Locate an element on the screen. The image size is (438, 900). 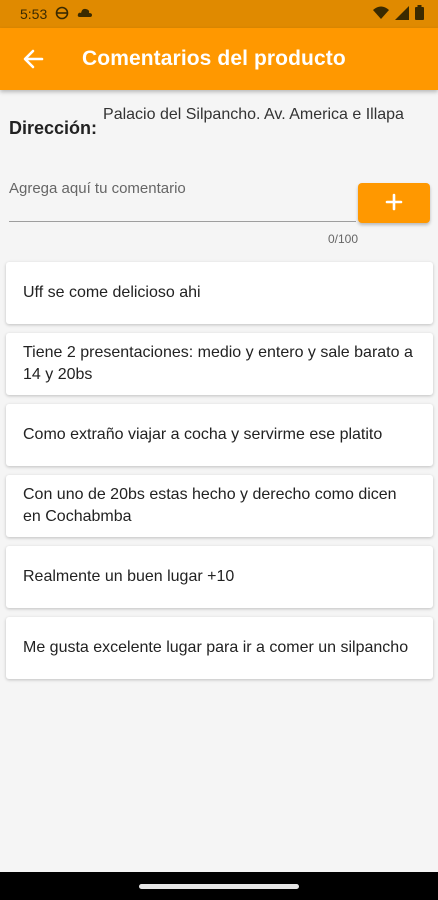
address-label: Dirección: is located at coordinates (53, 128).